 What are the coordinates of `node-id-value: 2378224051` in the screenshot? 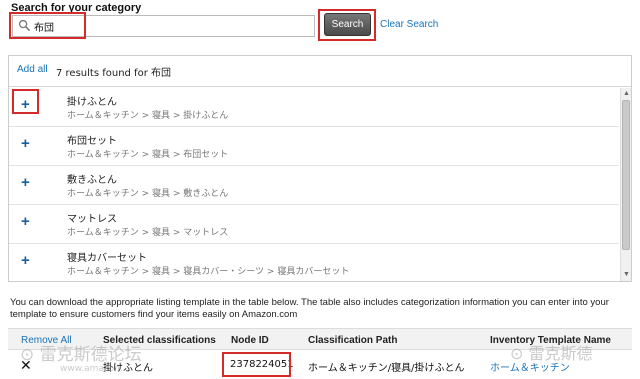 It's located at (262, 364).